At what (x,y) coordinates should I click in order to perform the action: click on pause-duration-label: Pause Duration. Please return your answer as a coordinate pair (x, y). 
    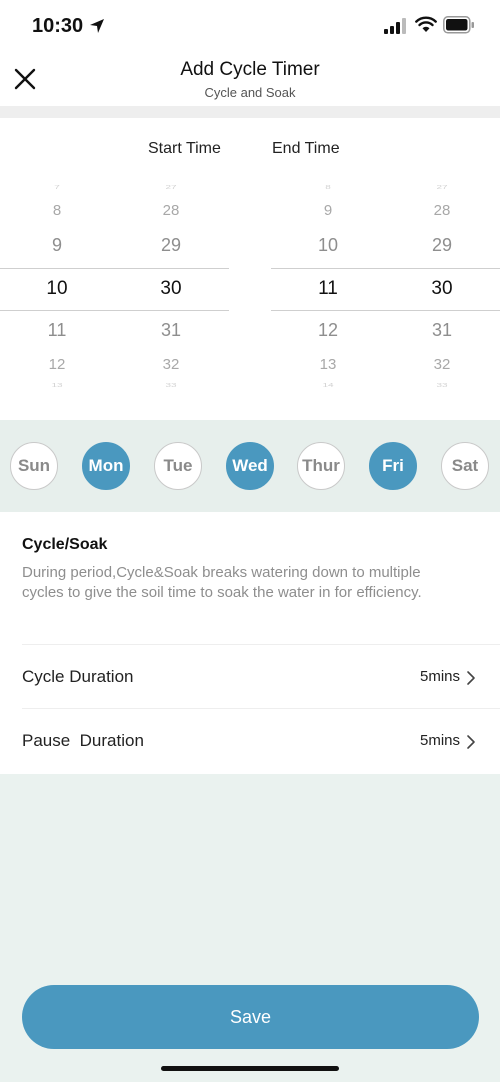
    Looking at the image, I should click on (83, 740).